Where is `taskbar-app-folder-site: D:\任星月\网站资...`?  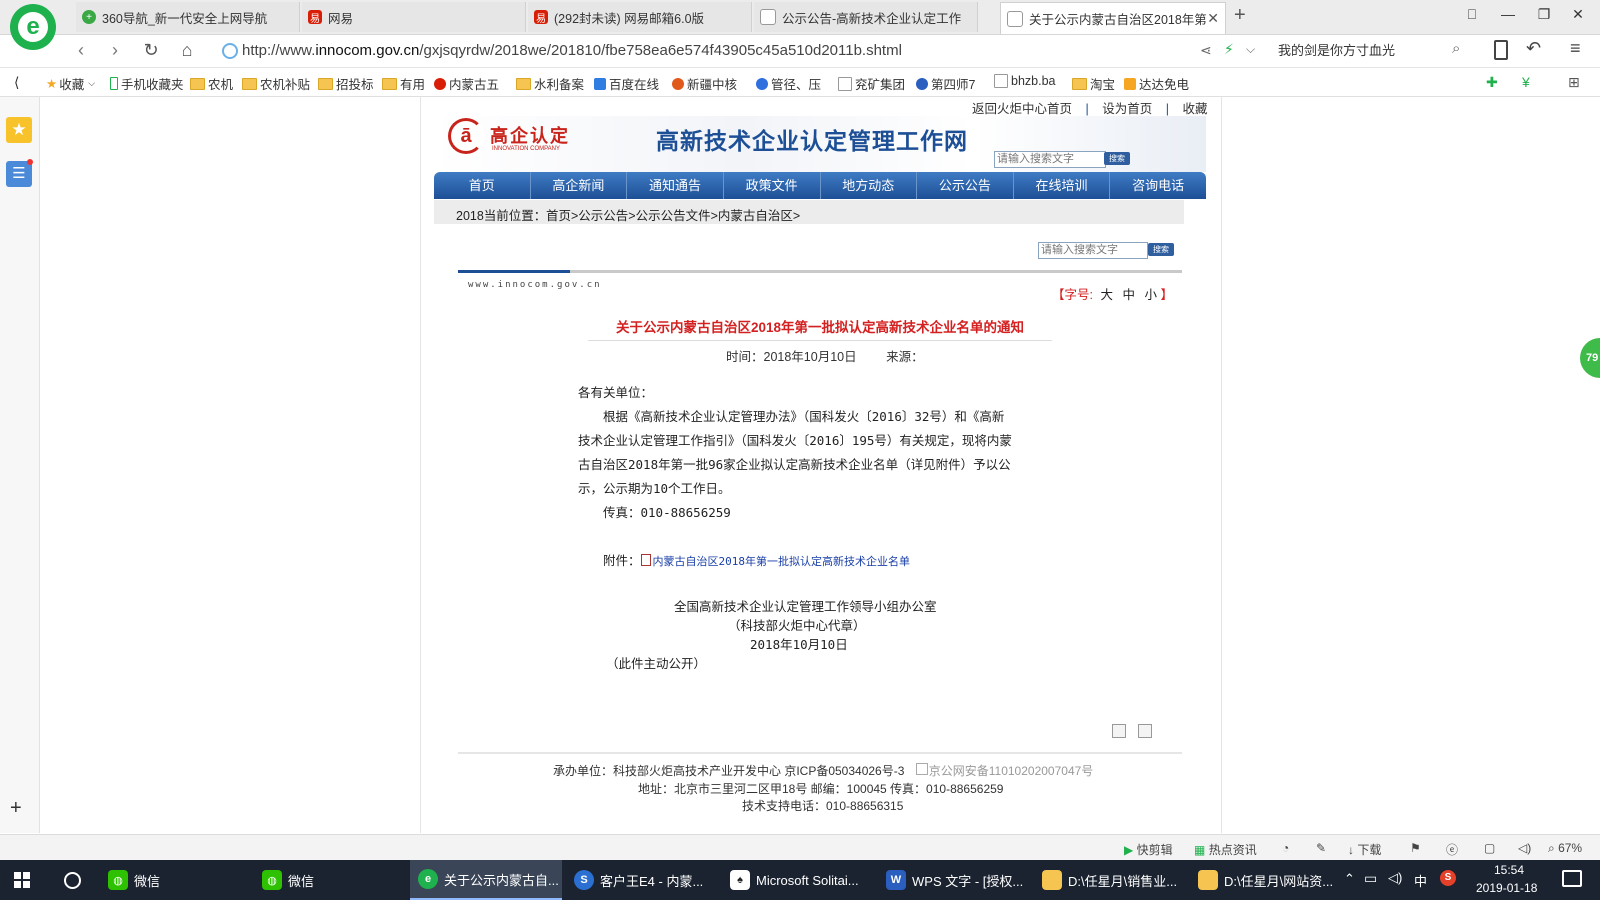 taskbar-app-folder-site: D:\任星月\网站资... is located at coordinates (1265, 880).